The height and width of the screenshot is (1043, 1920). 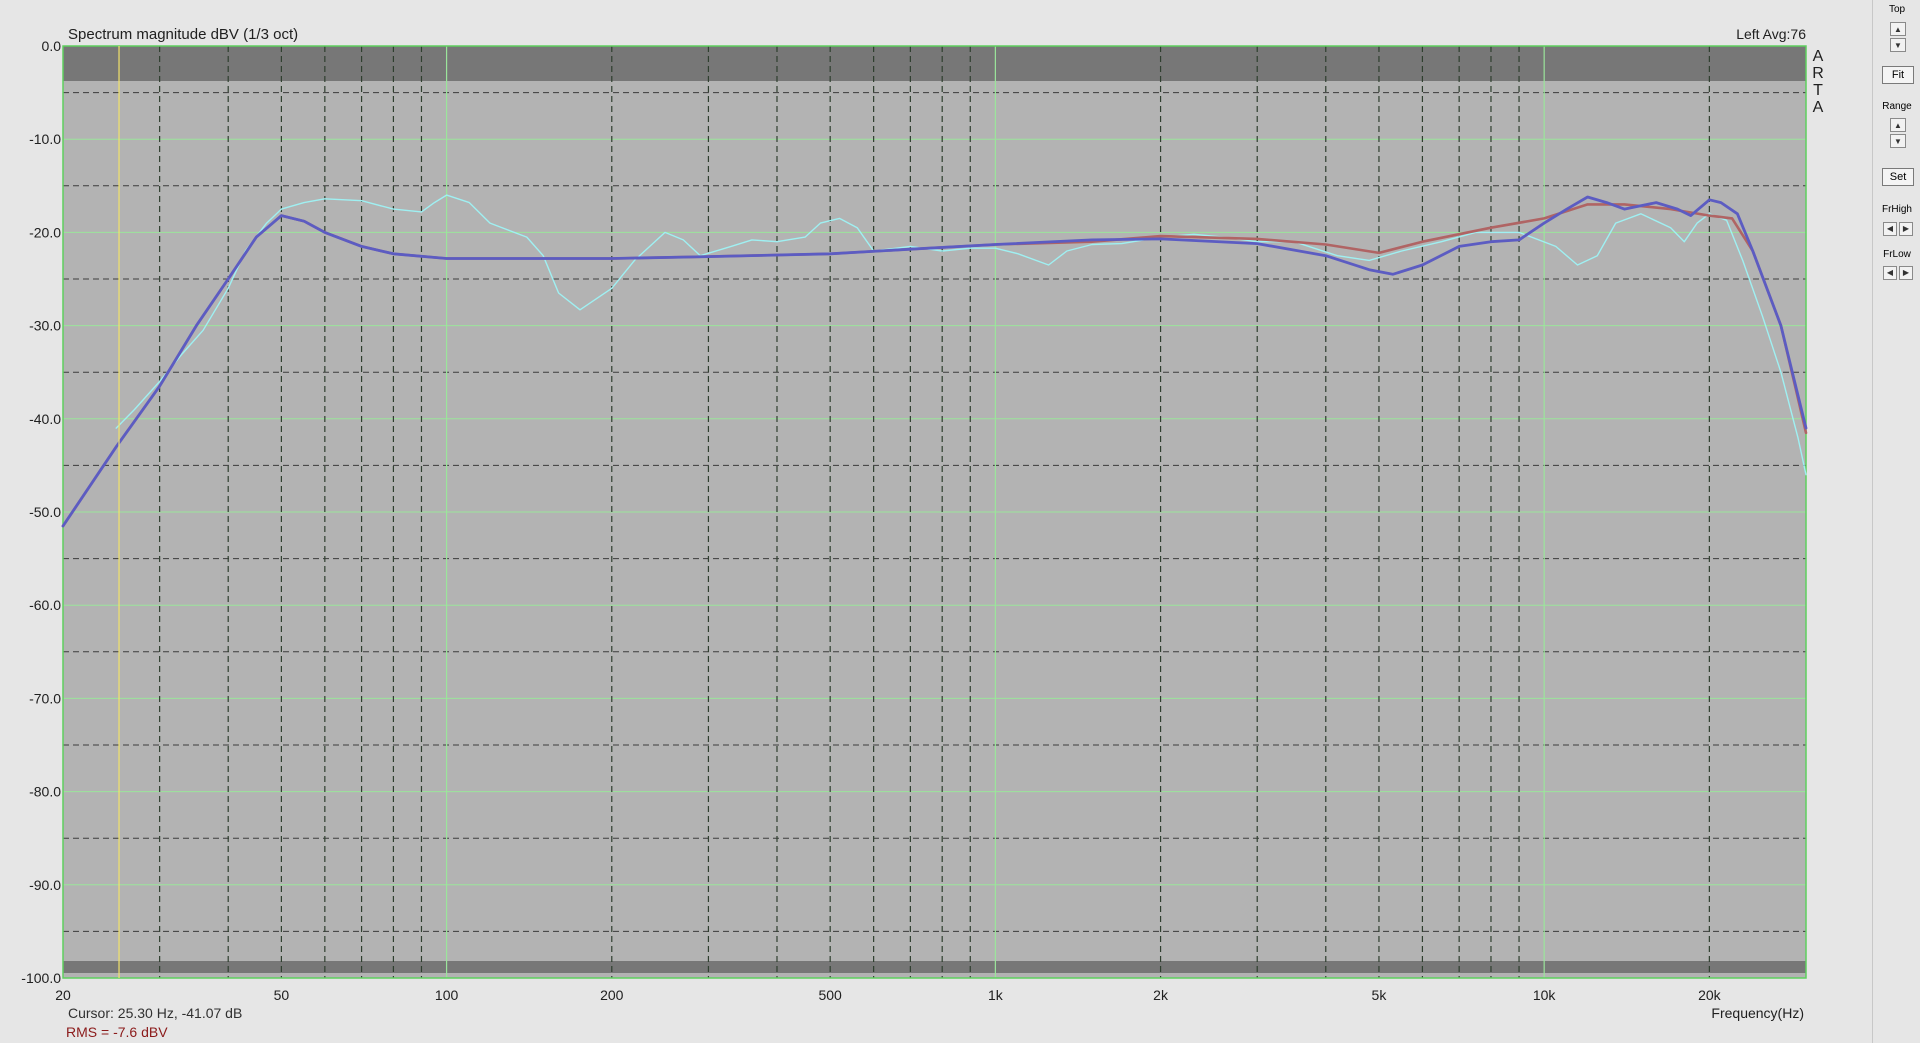 I want to click on x-axis-label: Frequency(Hz), so click(x=1757, y=1013).